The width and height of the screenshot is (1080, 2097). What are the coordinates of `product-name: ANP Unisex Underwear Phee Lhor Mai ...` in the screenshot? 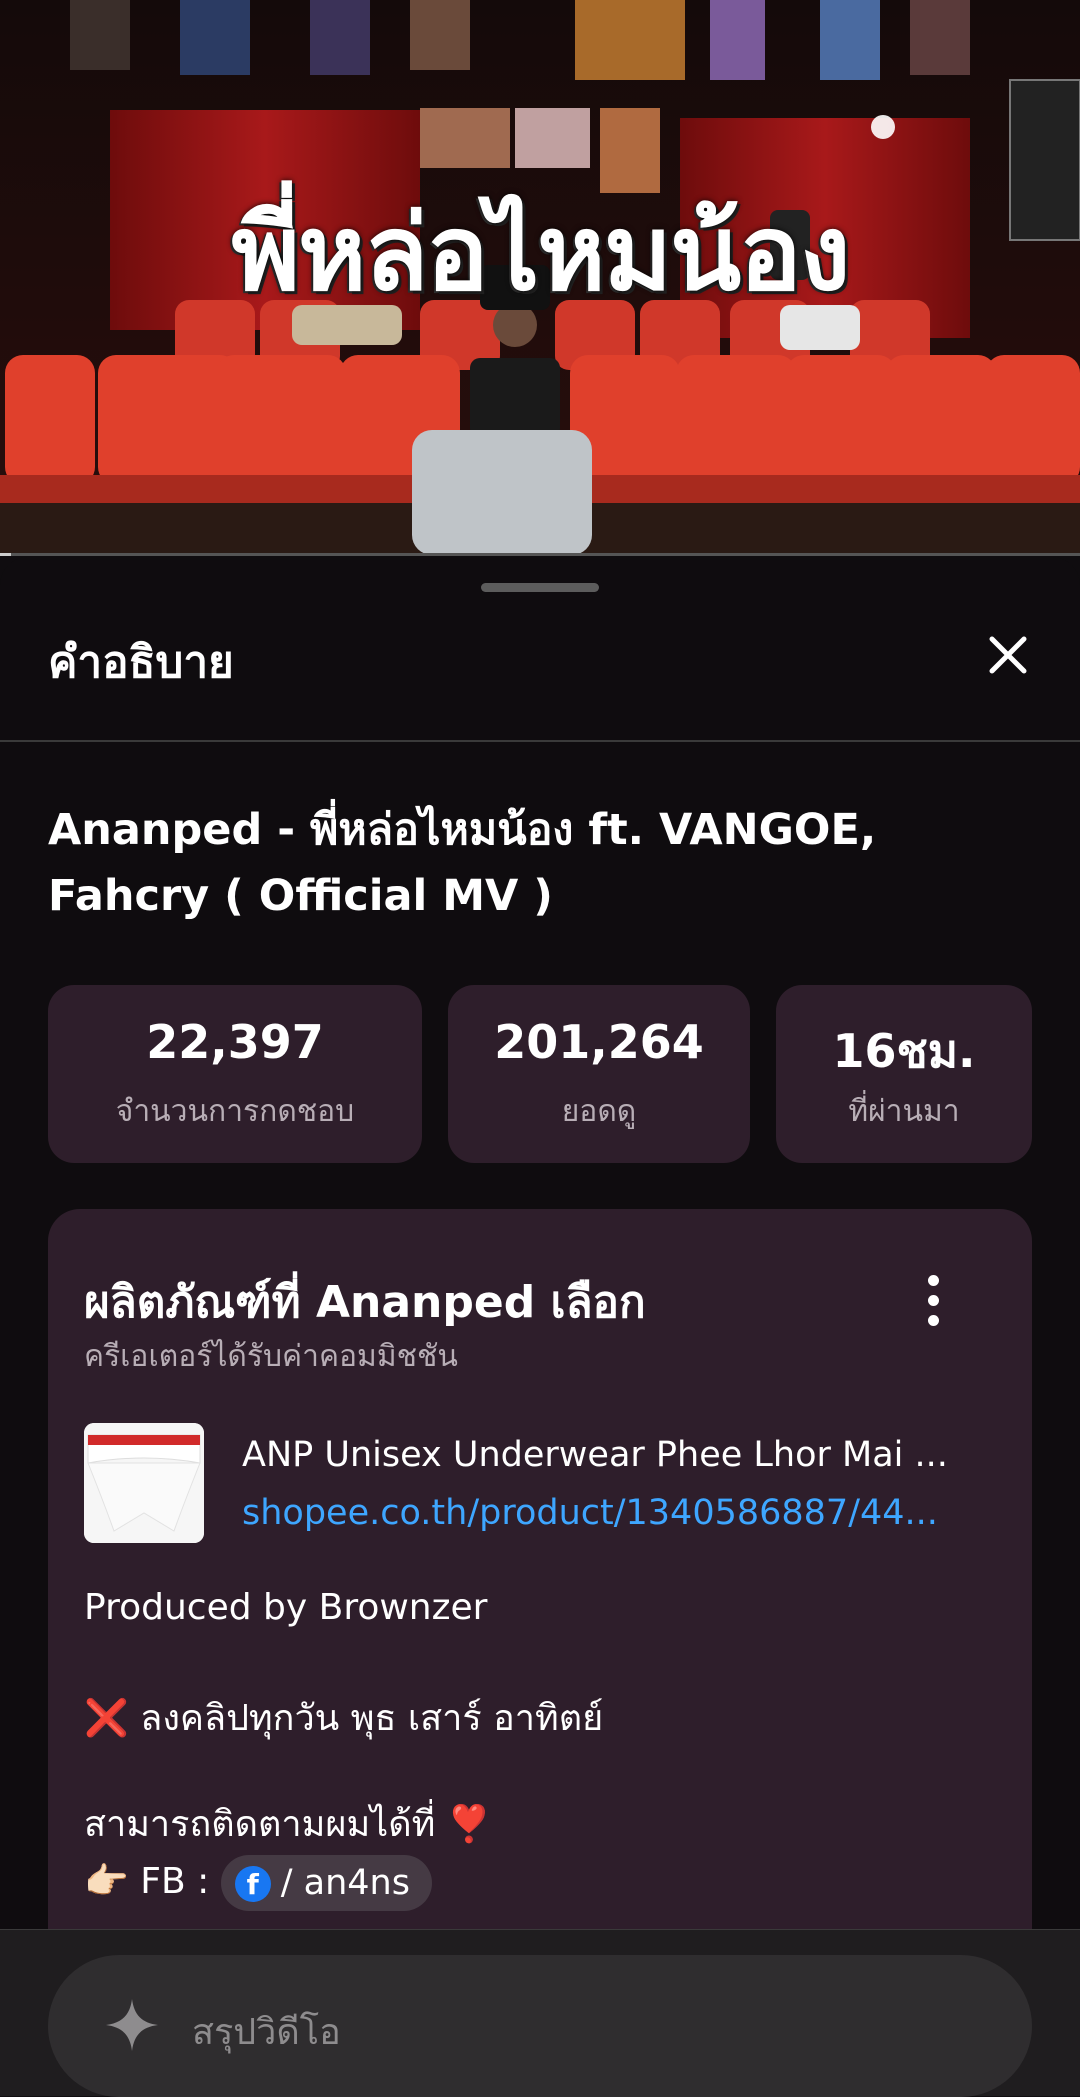 It's located at (595, 1455).